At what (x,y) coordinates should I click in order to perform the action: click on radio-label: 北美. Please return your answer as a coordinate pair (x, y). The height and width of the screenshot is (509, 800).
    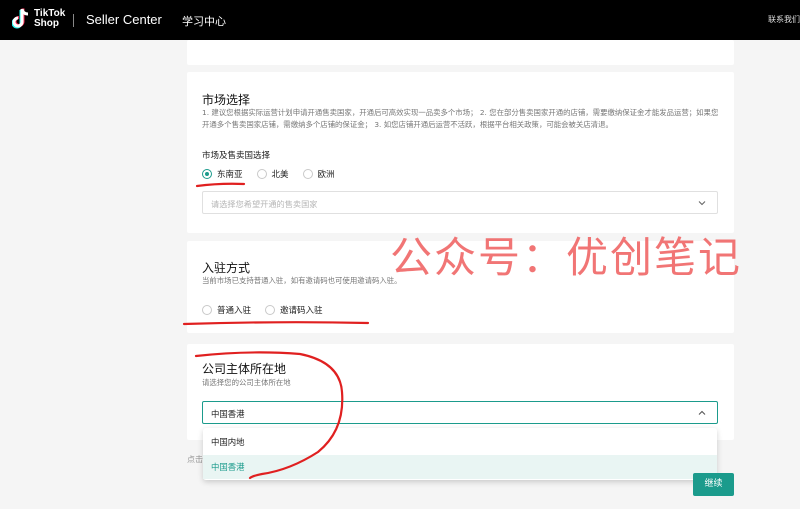
    Looking at the image, I should click on (280, 175).